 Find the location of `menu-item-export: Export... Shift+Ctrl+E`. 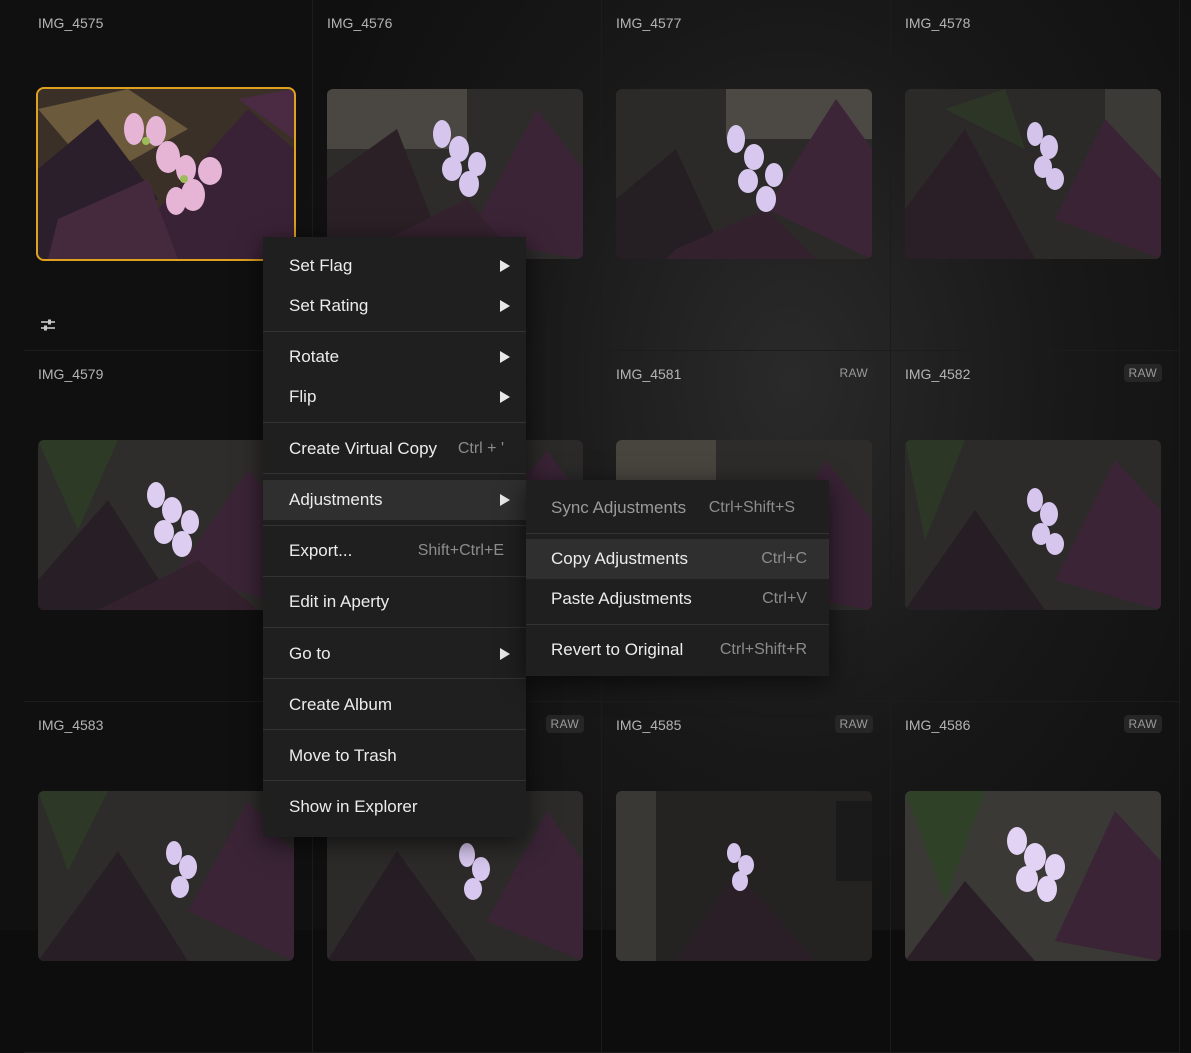

menu-item-export: Export... Shift+Ctrl+E is located at coordinates (394, 551).